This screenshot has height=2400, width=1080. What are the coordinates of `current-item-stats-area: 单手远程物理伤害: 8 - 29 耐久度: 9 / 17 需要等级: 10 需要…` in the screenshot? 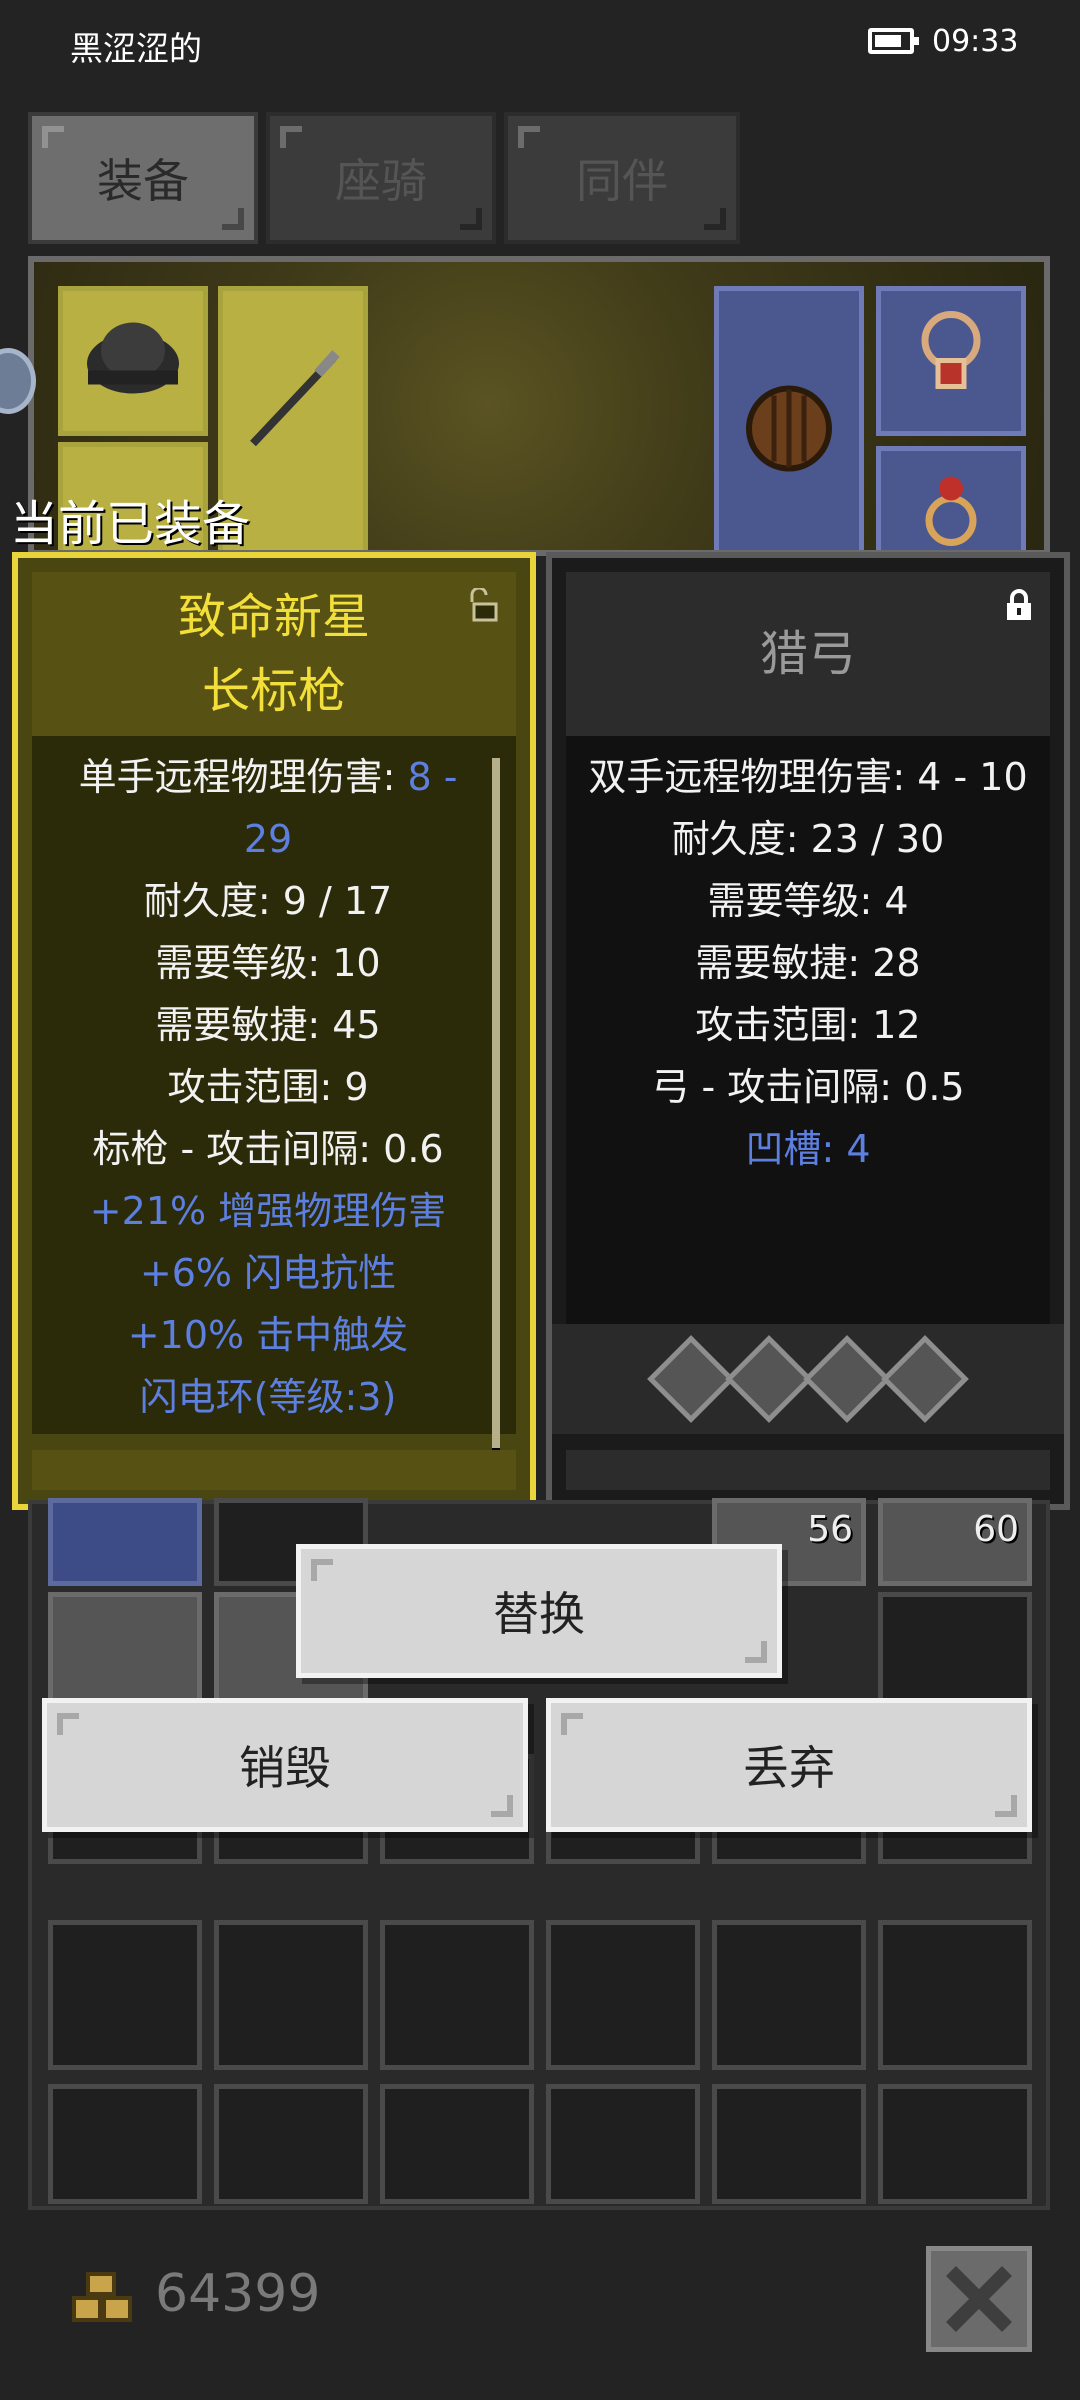 It's located at (274, 1112).